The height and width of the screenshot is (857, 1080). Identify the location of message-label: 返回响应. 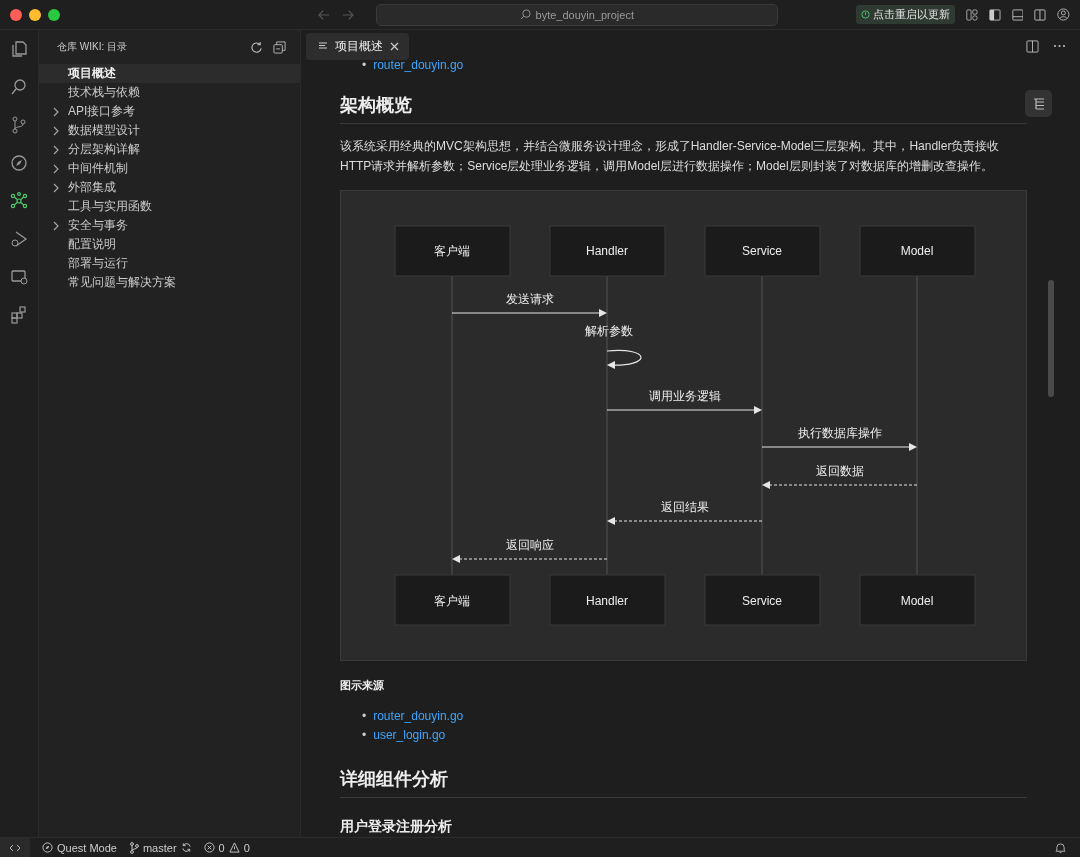
(529, 545).